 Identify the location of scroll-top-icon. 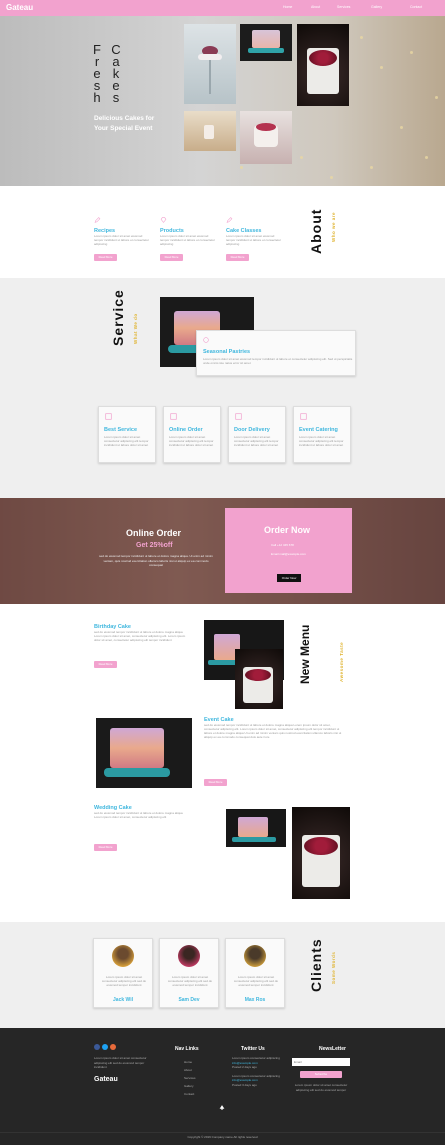
(222, 1107).